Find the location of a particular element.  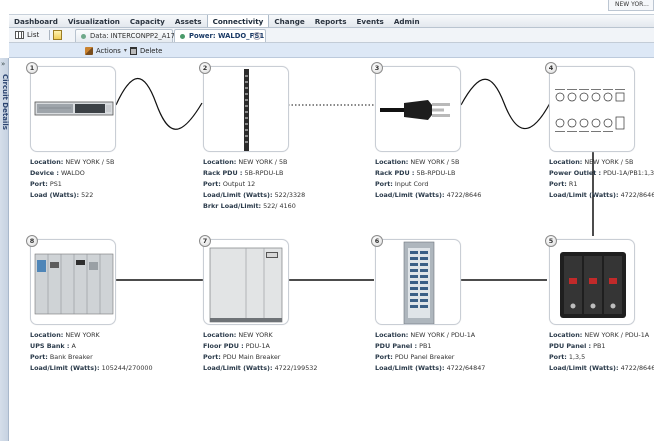

detail-row: Load/Limit (Watts): 4722/199532 is located at coordinates (288, 368).